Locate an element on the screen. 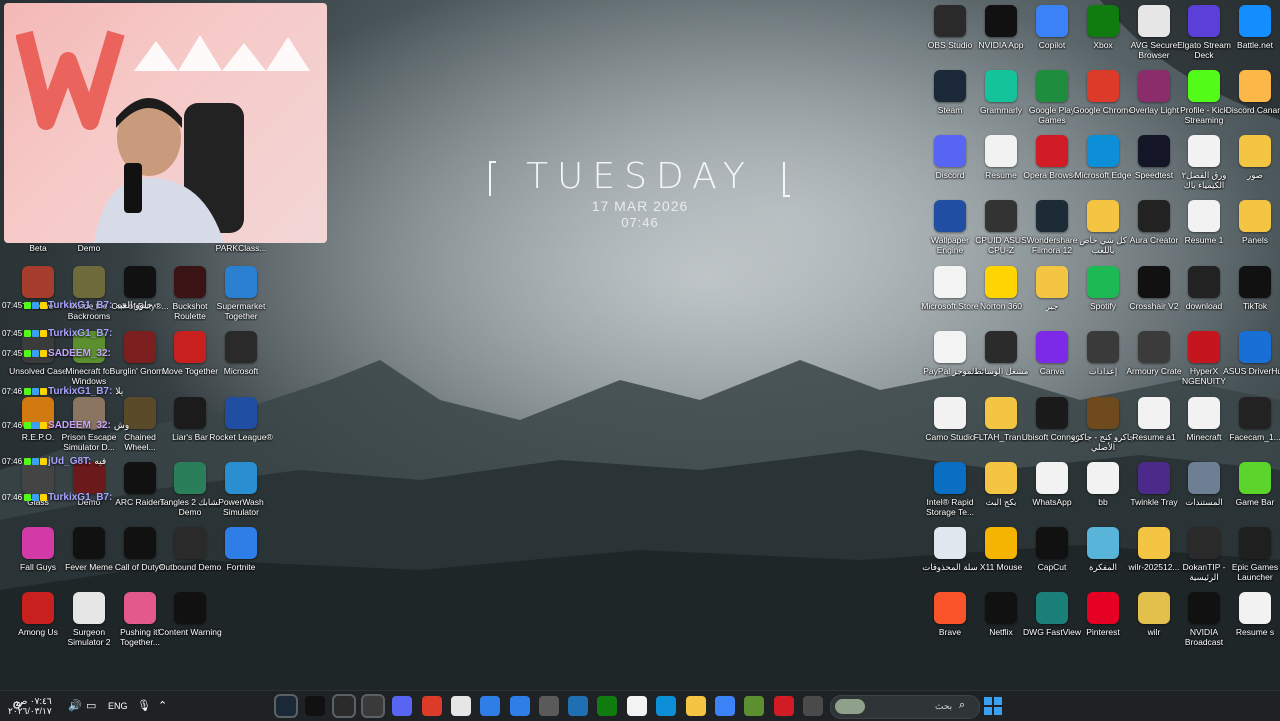 The width and height of the screenshot is (1280, 721). desktop-icon: Microsoft is located at coordinates (241, 363).